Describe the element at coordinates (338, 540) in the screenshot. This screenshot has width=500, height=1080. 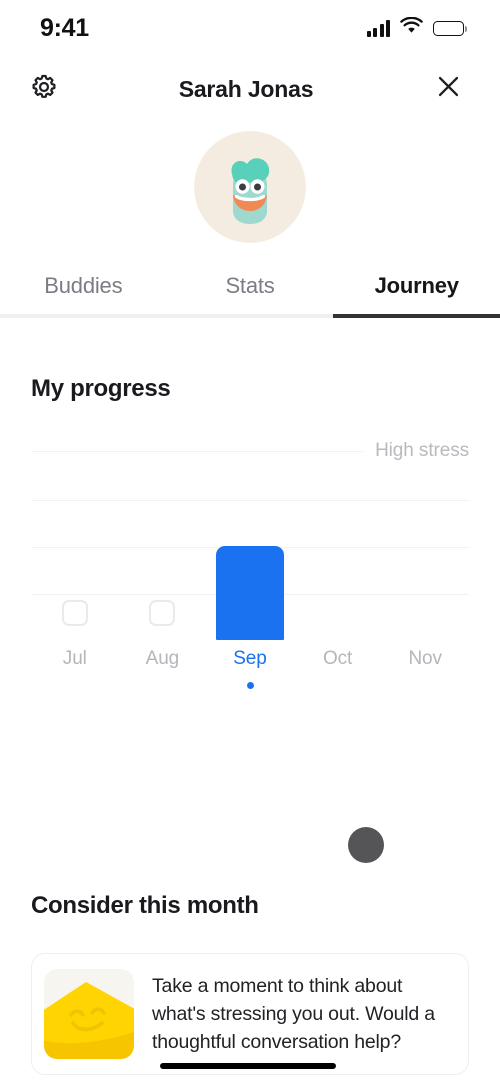
I see `chart-bar-oct` at that location.